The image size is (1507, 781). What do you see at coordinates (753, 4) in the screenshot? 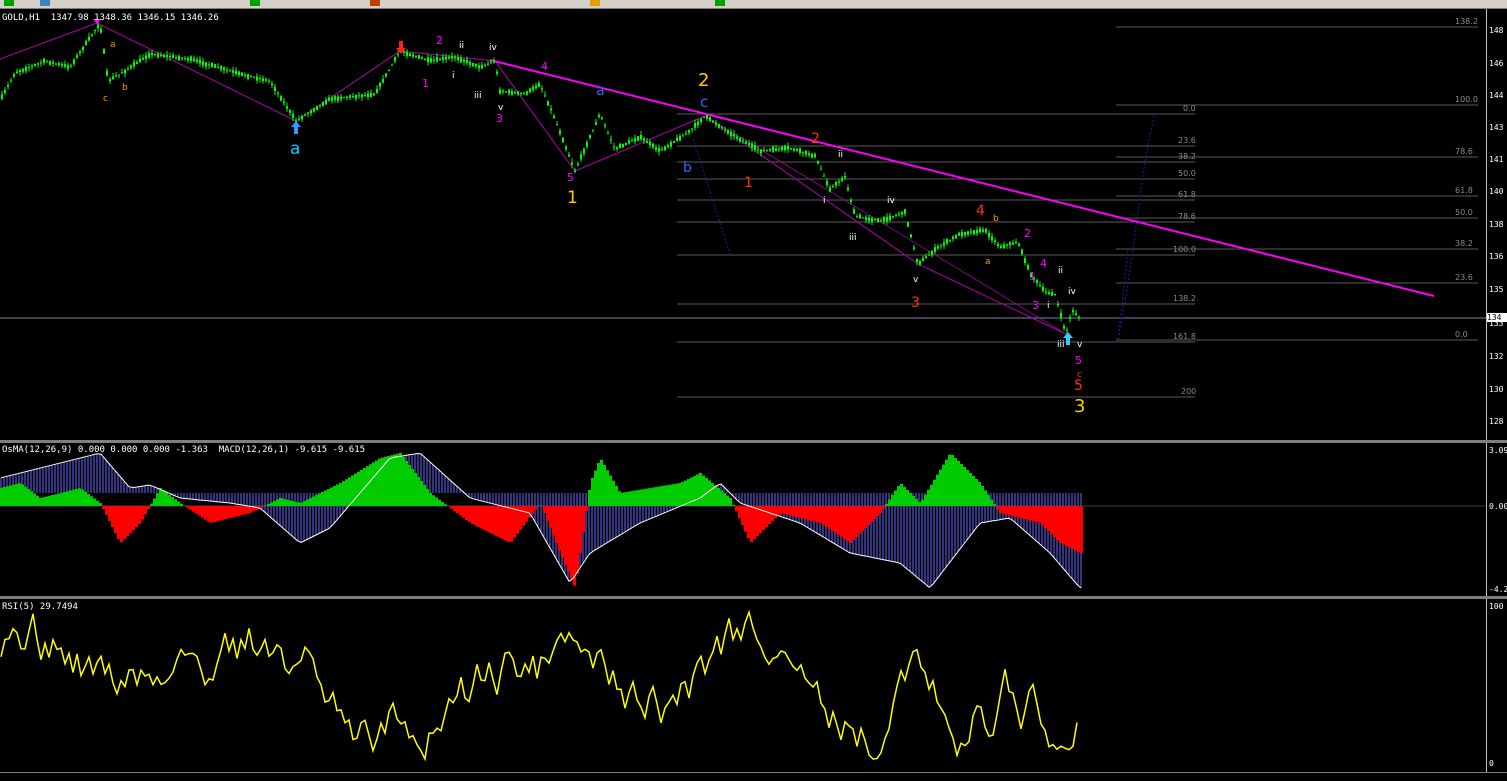
I see `toolbar` at bounding box center [753, 4].